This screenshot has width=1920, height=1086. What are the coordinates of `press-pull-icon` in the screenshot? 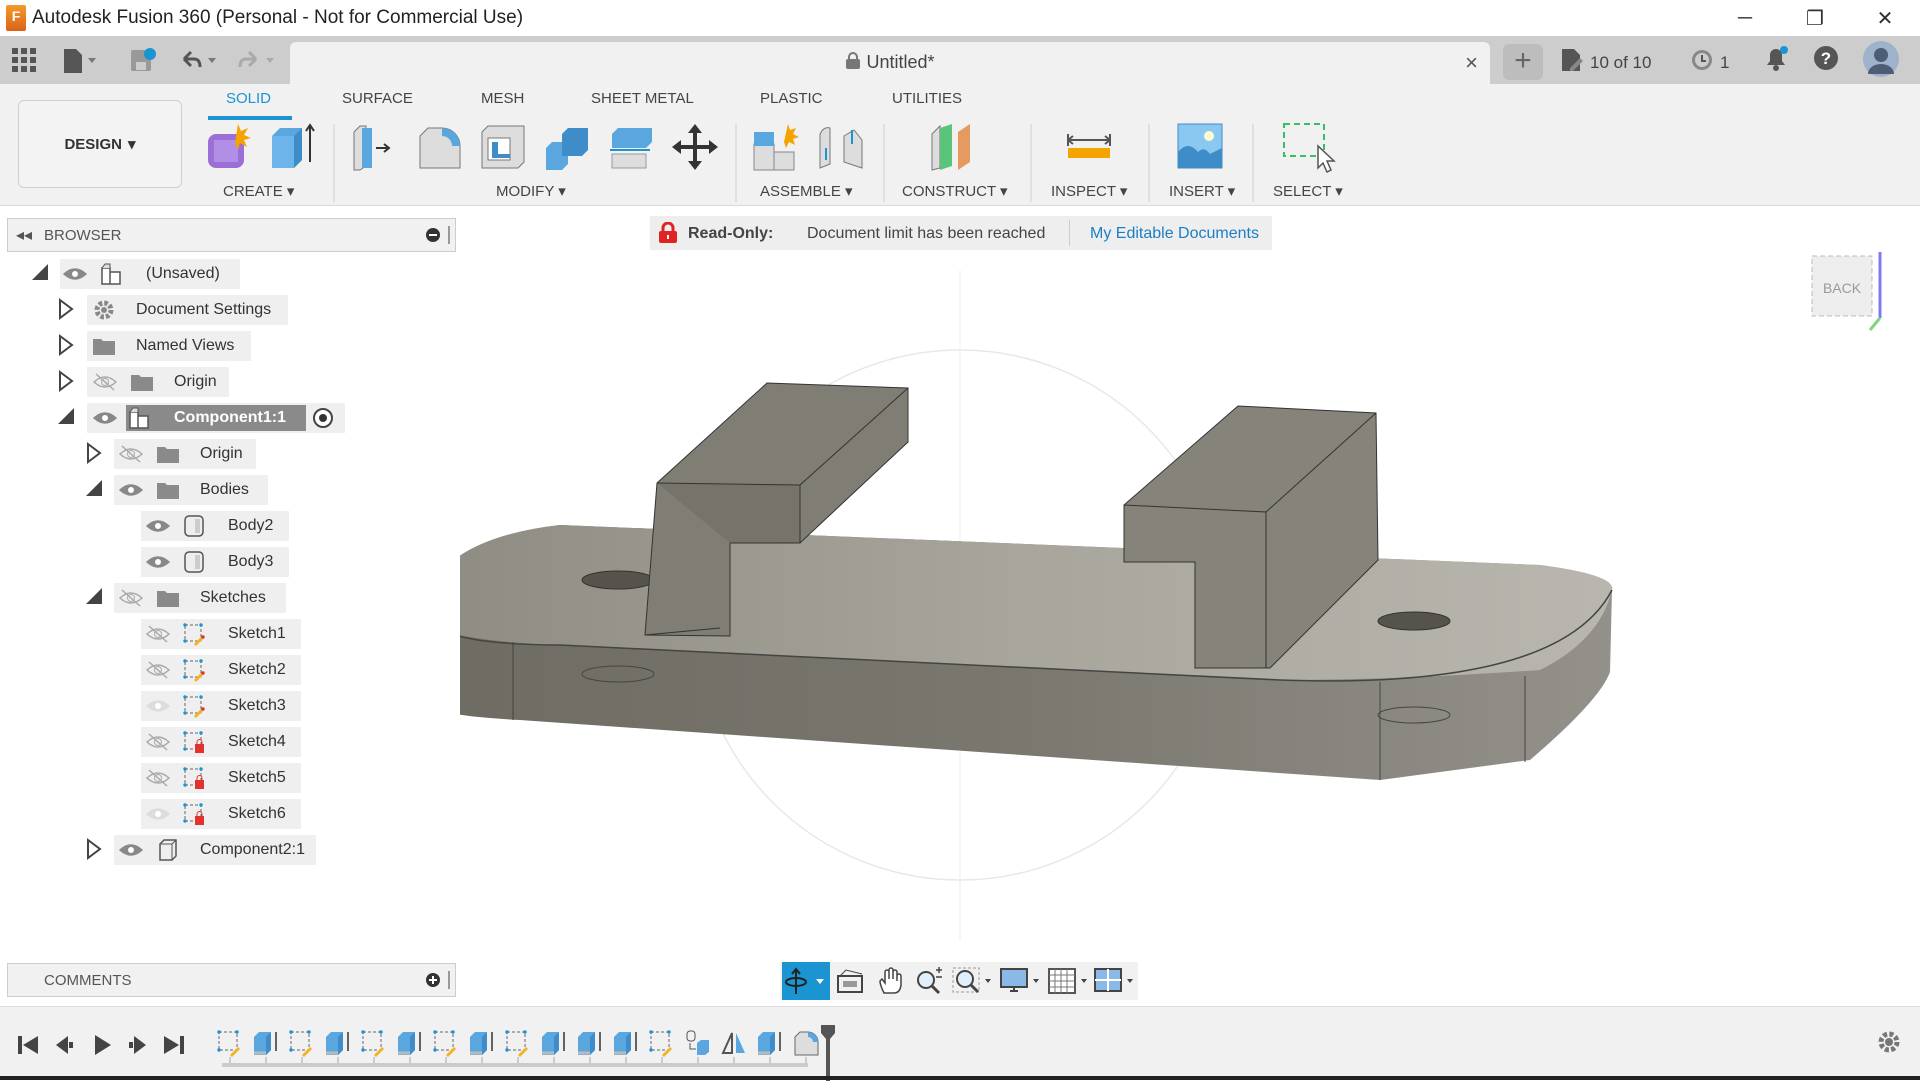 It's located at (375, 147).